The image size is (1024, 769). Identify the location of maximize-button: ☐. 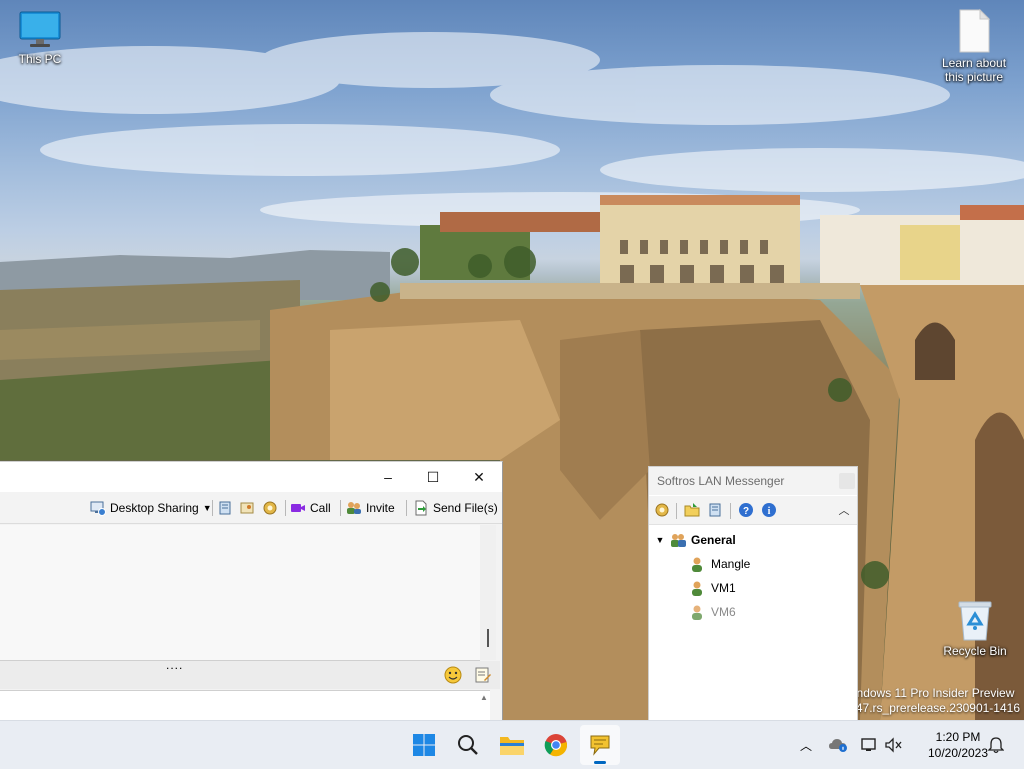
(433, 477).